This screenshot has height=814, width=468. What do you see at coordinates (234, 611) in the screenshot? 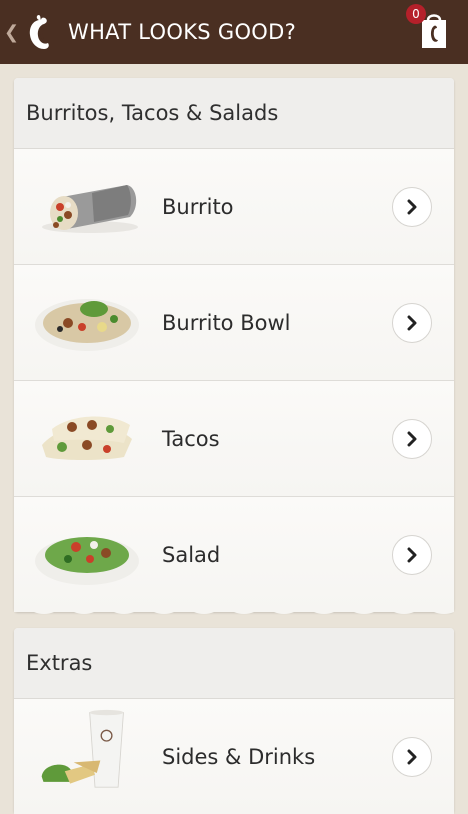
I see `torn-edge-divider` at bounding box center [234, 611].